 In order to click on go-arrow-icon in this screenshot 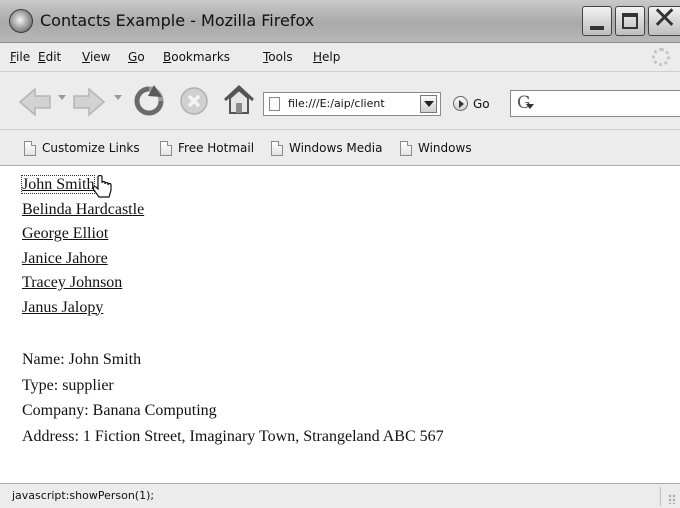, I will do `click(460, 103)`.